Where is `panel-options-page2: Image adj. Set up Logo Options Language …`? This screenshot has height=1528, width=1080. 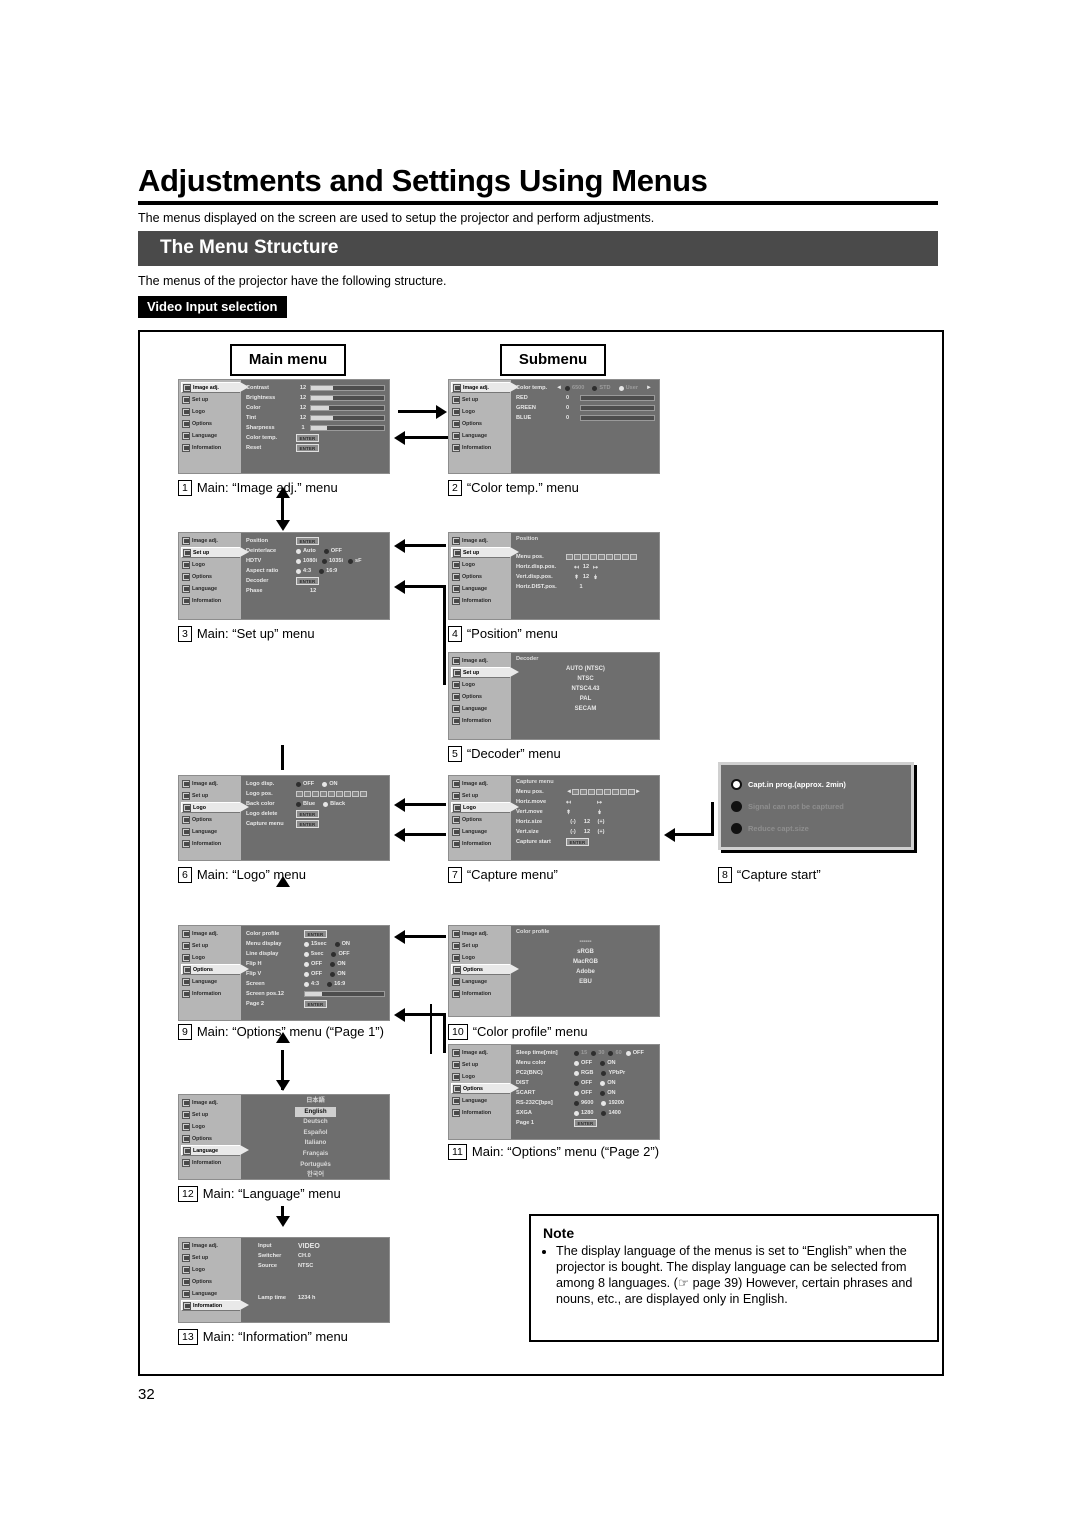 panel-options-page2: Image adj. Set up Logo Options Language … is located at coordinates (554, 1092).